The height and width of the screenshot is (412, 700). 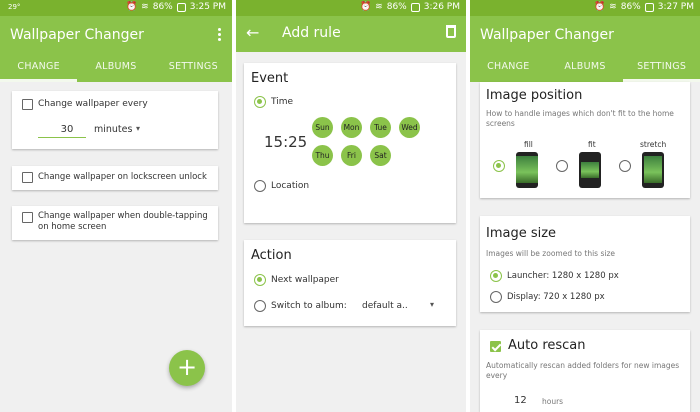 I want to click on auto-rescan-checkbox, so click(x=495, y=346).